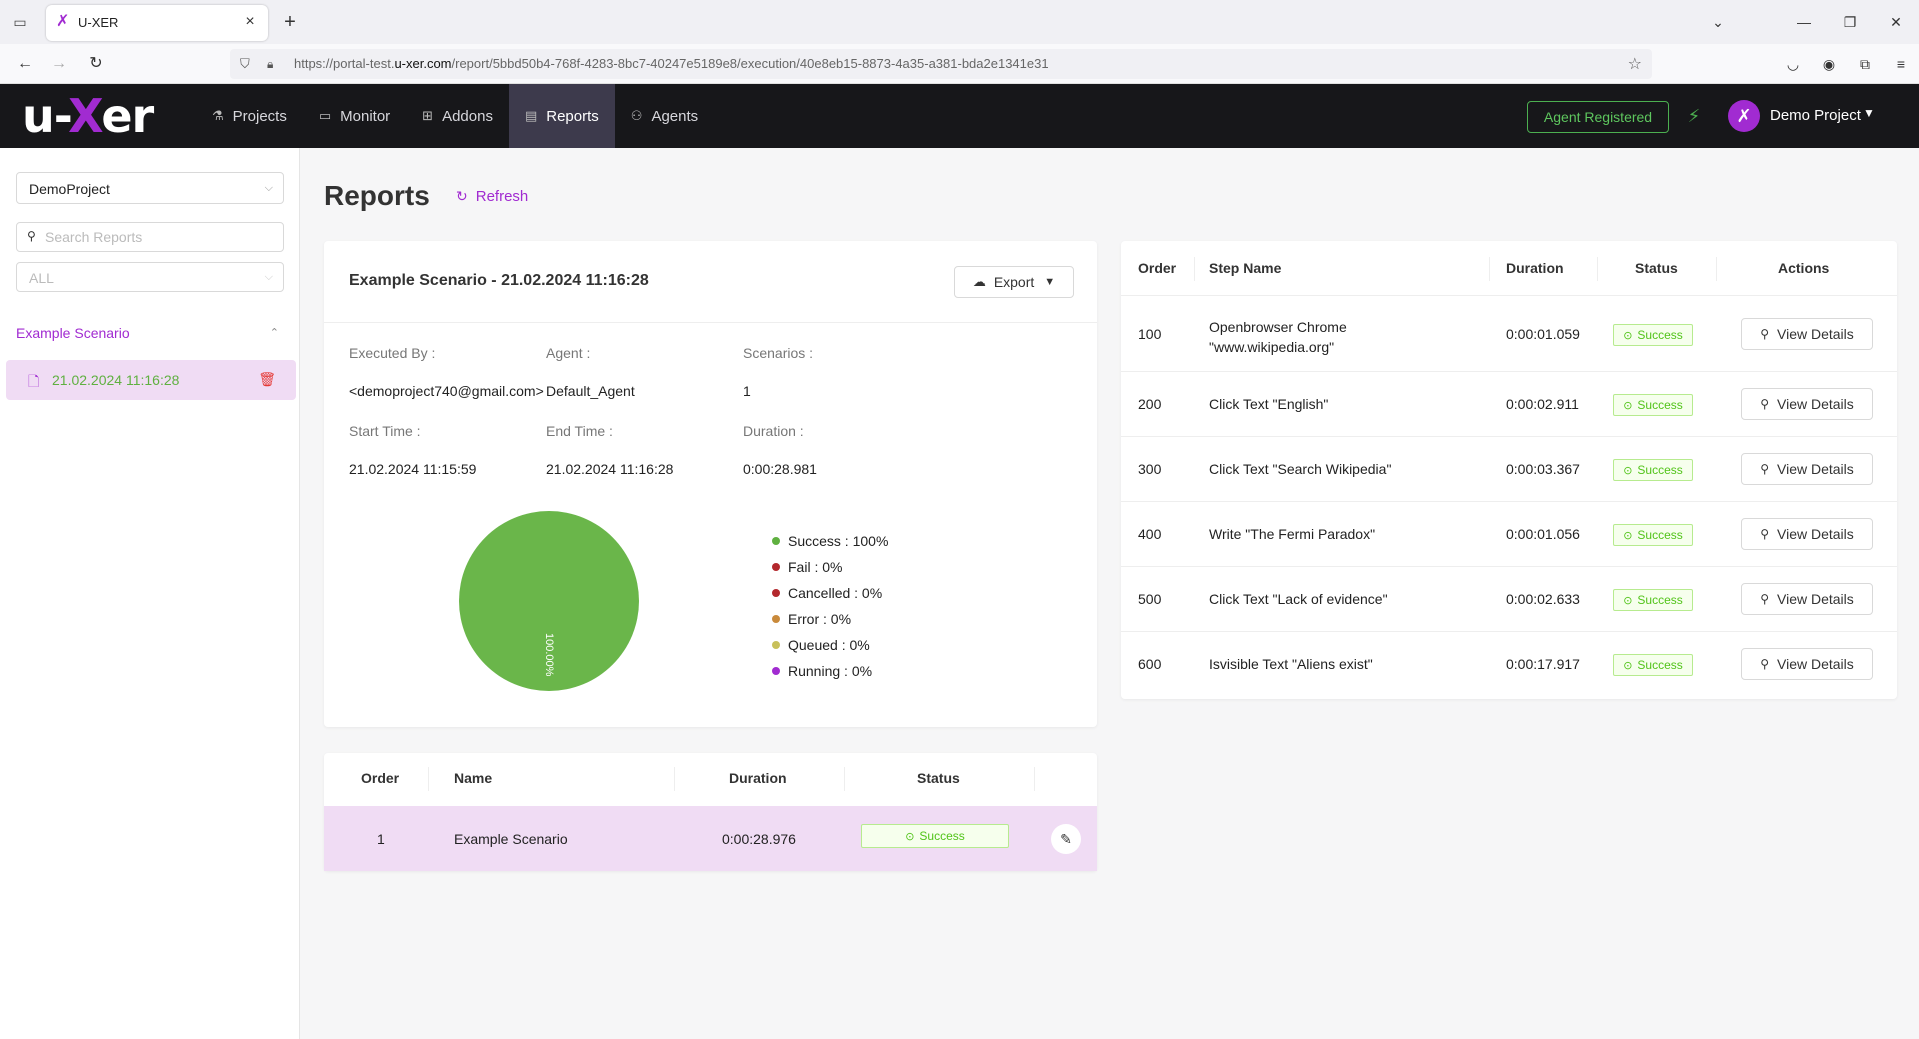  I want to click on legend-item: Error : 0%, so click(830, 619).